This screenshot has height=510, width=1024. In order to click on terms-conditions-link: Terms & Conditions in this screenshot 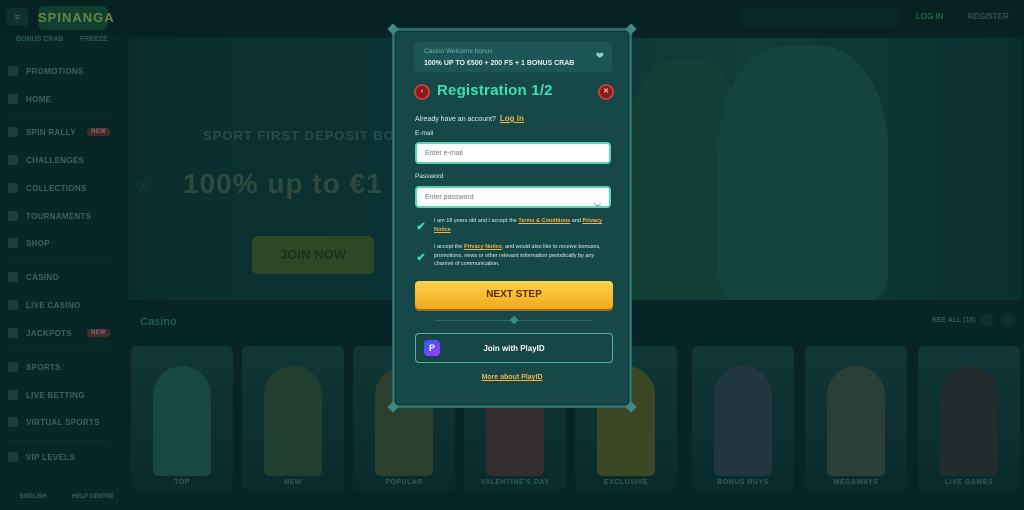, I will do `click(544, 221)`.